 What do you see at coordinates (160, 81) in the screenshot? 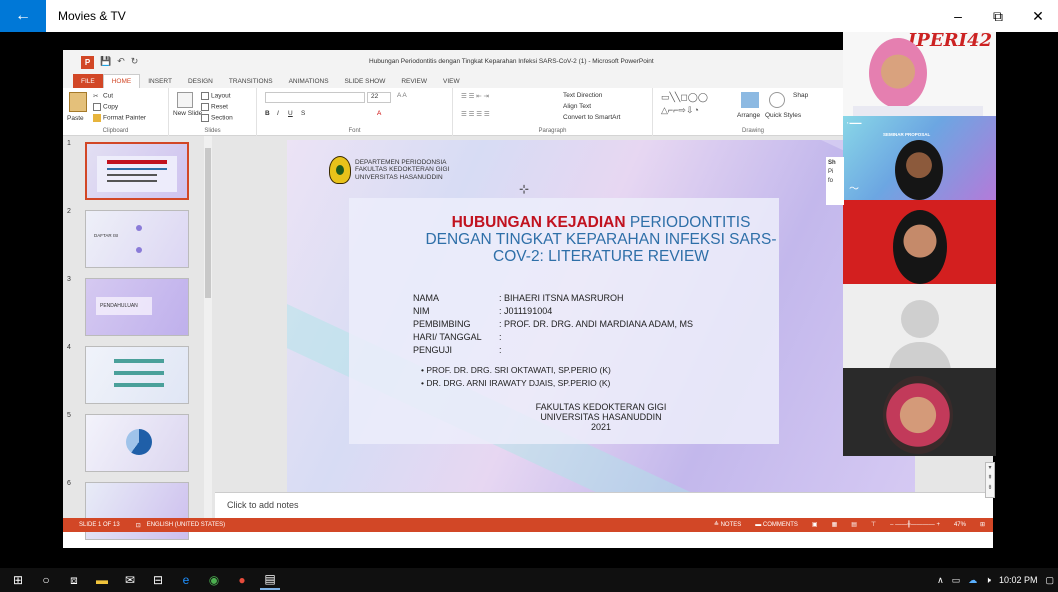
I see `tab-insert: INSERT` at bounding box center [160, 81].